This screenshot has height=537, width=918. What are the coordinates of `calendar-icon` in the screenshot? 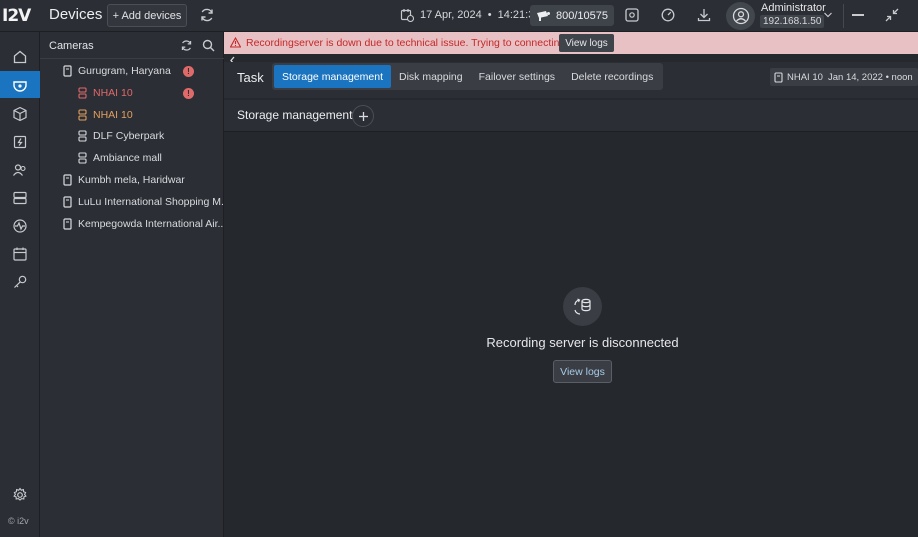 It's located at (20, 254).